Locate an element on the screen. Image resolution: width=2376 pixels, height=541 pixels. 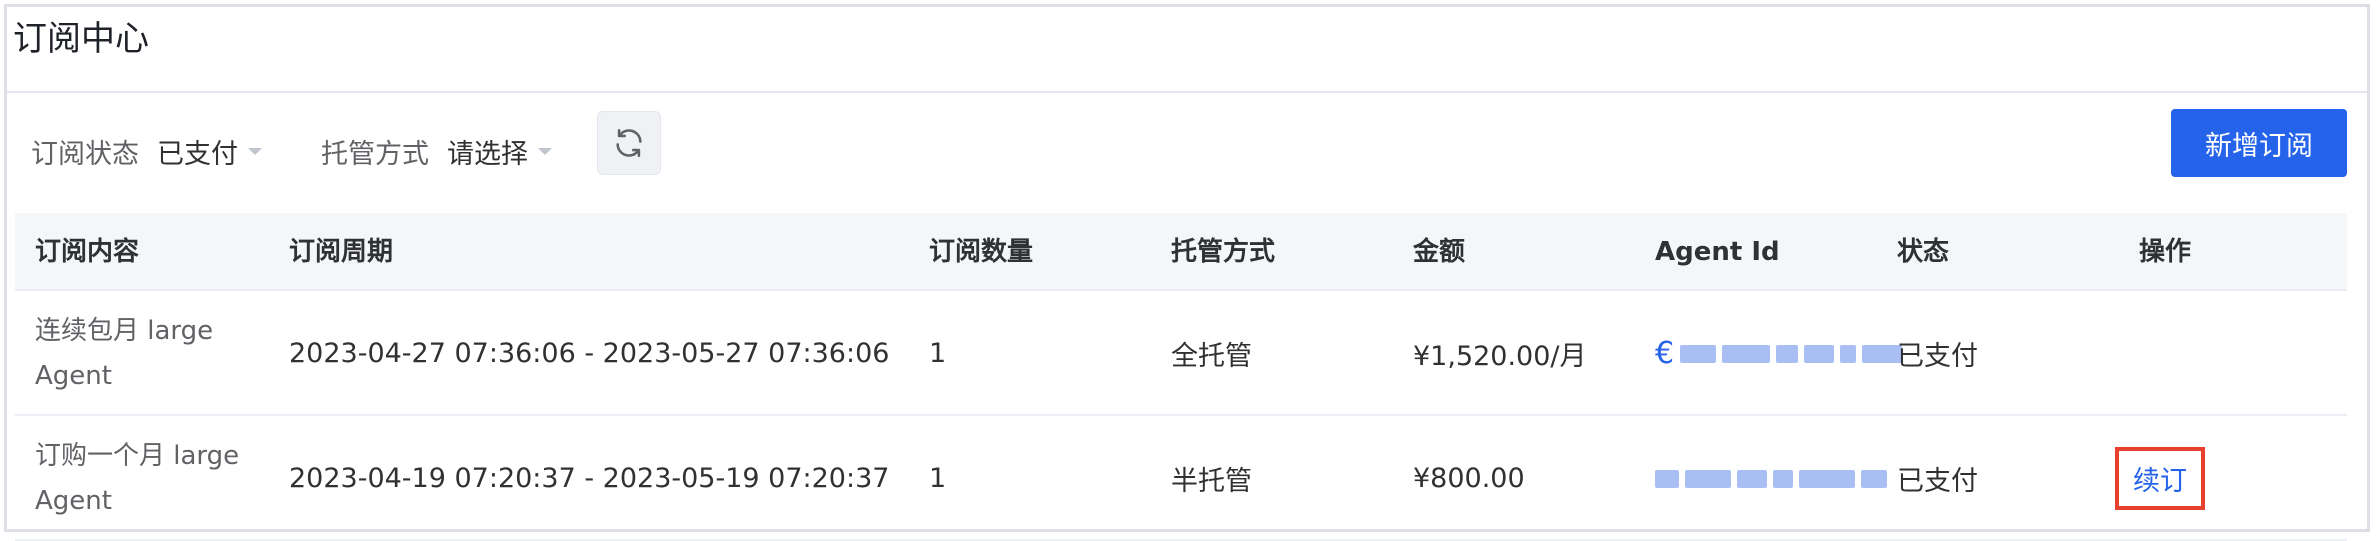
cell-agent-id: € is located at coordinates (1779, 353).